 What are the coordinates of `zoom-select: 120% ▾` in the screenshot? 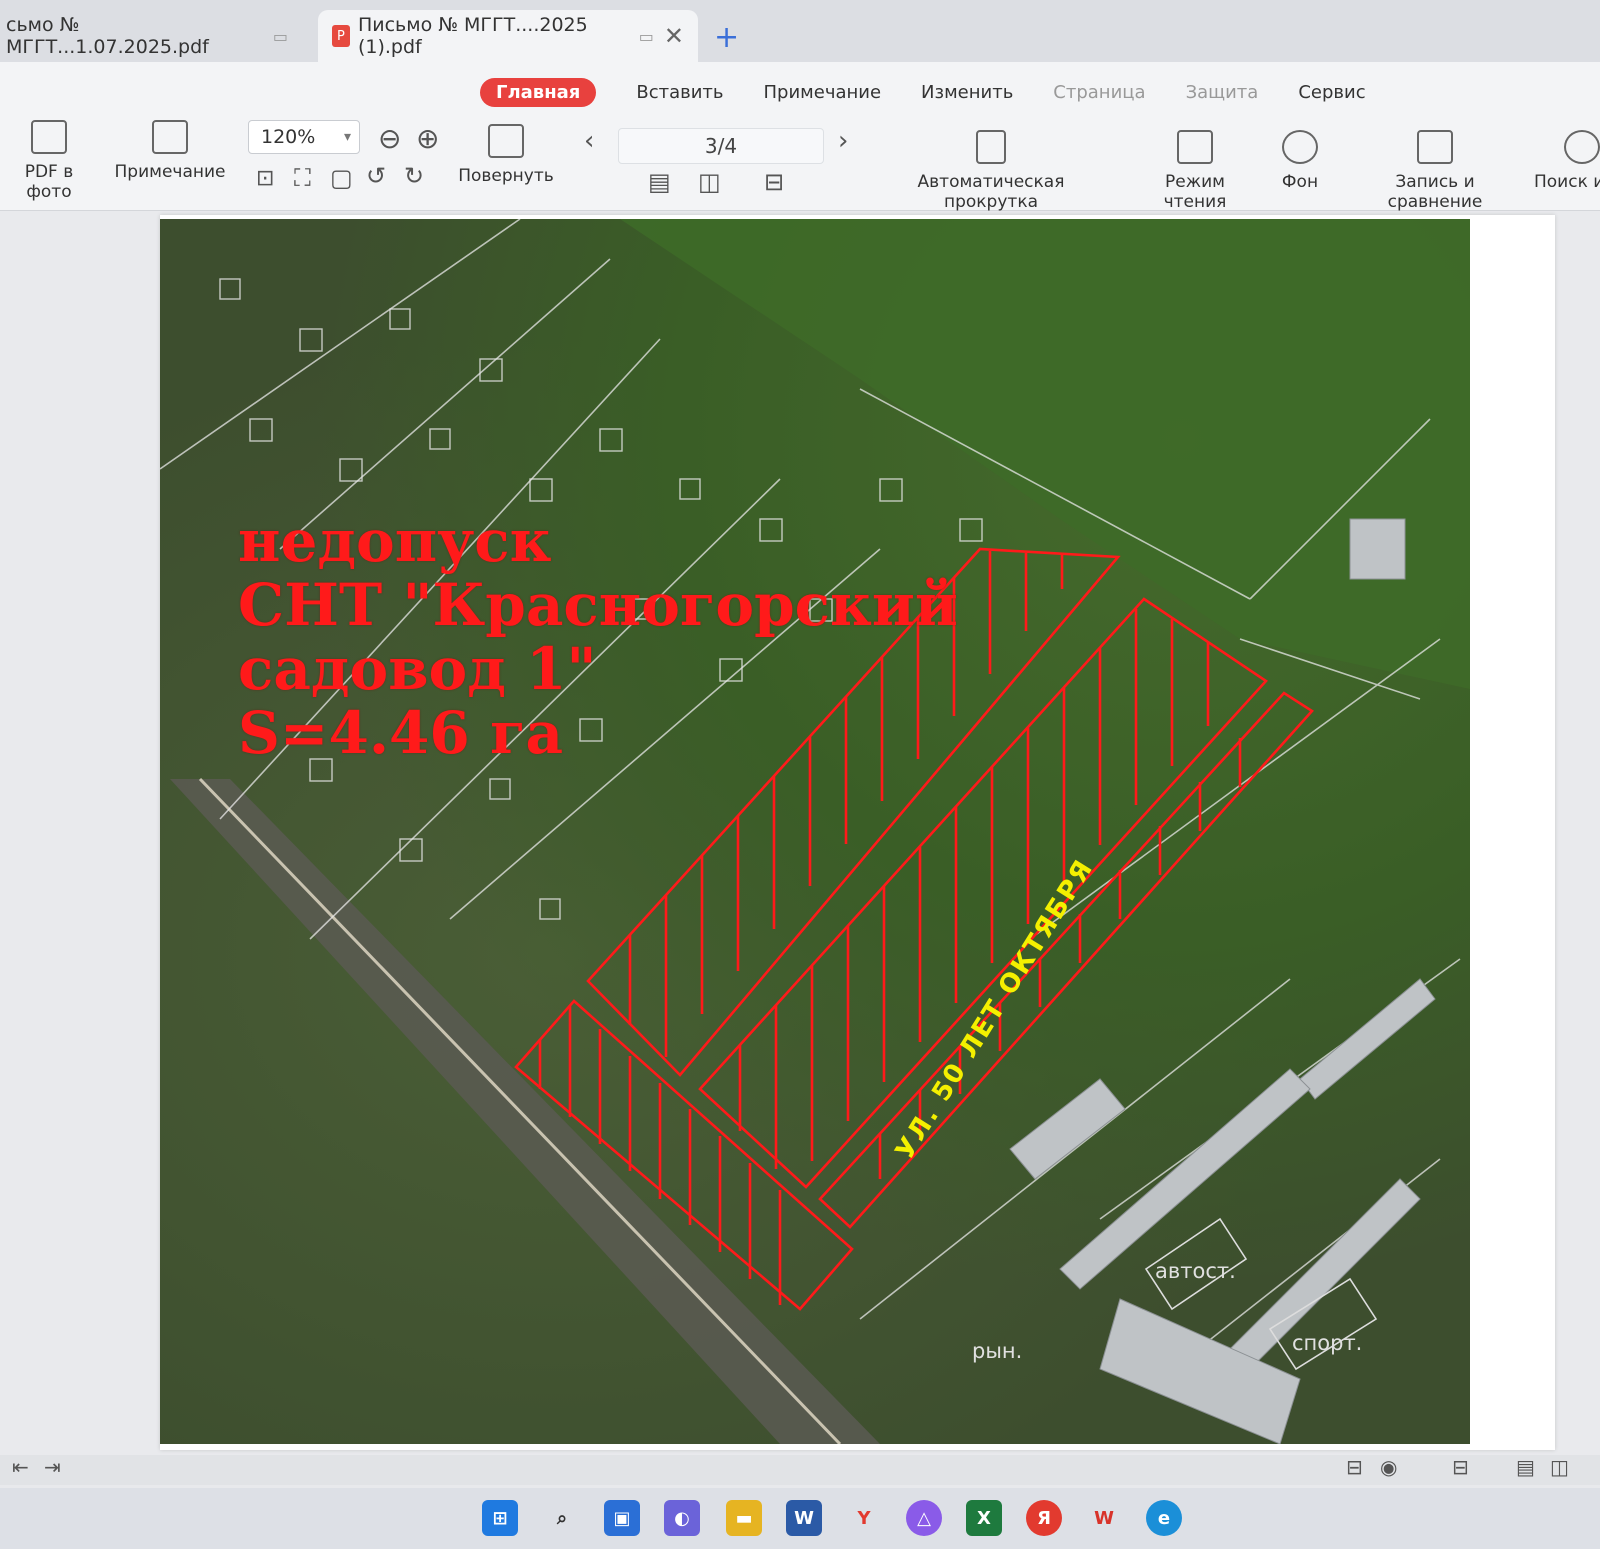 It's located at (304, 137).